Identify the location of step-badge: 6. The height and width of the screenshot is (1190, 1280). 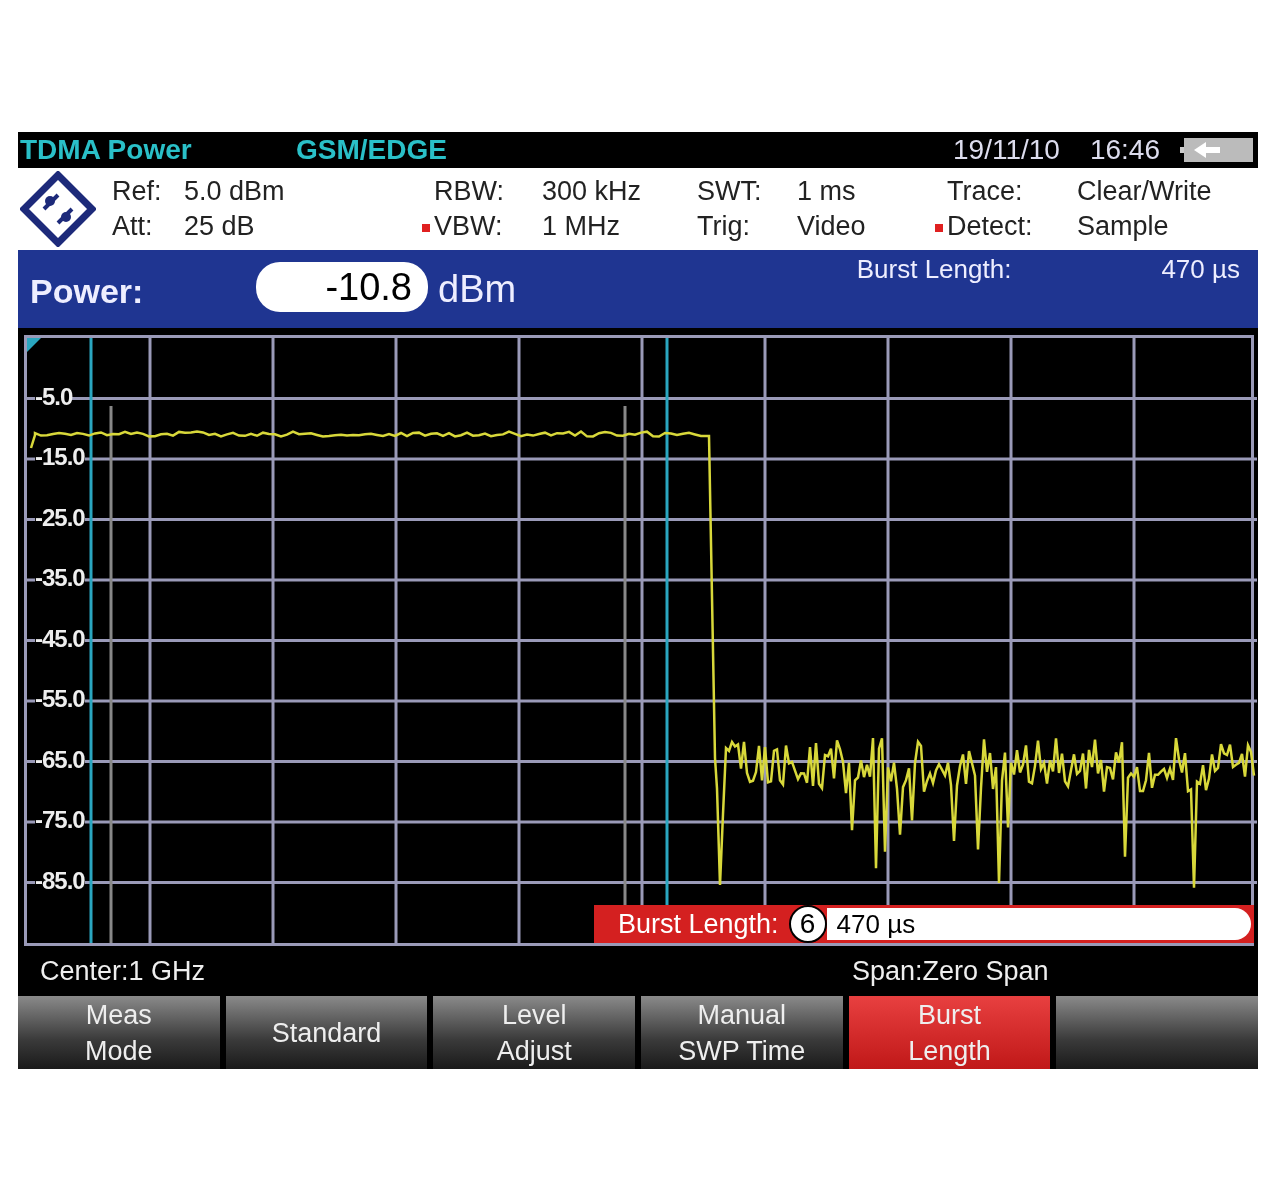
(807, 924).